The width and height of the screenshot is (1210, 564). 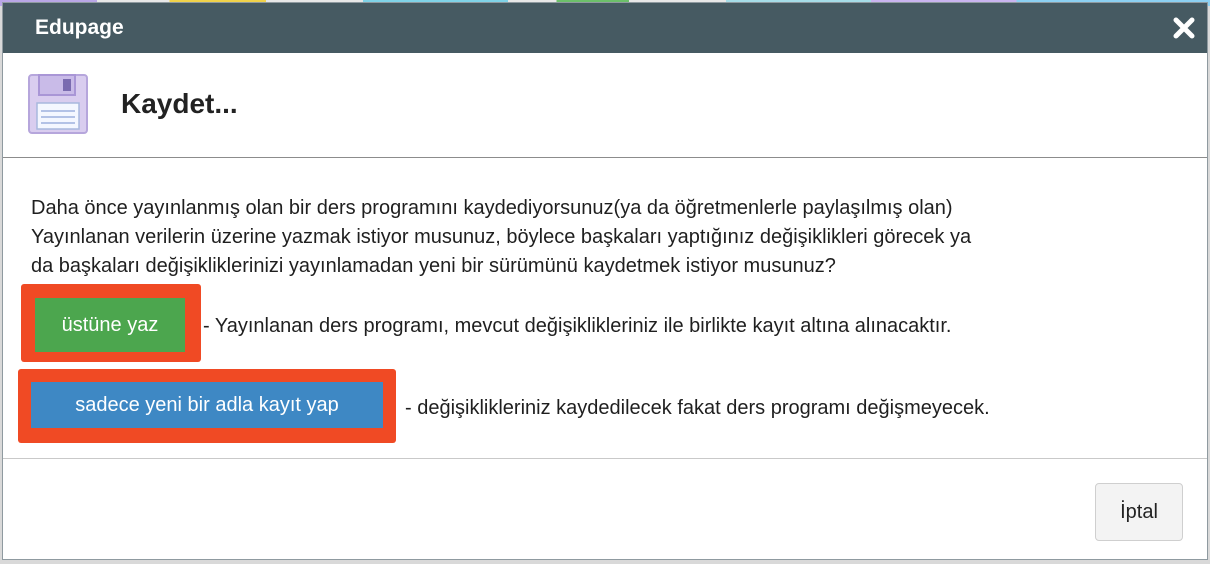 I want to click on save-as-new-button: sadece yeni bir adla kayıt yap, so click(x=207, y=405).